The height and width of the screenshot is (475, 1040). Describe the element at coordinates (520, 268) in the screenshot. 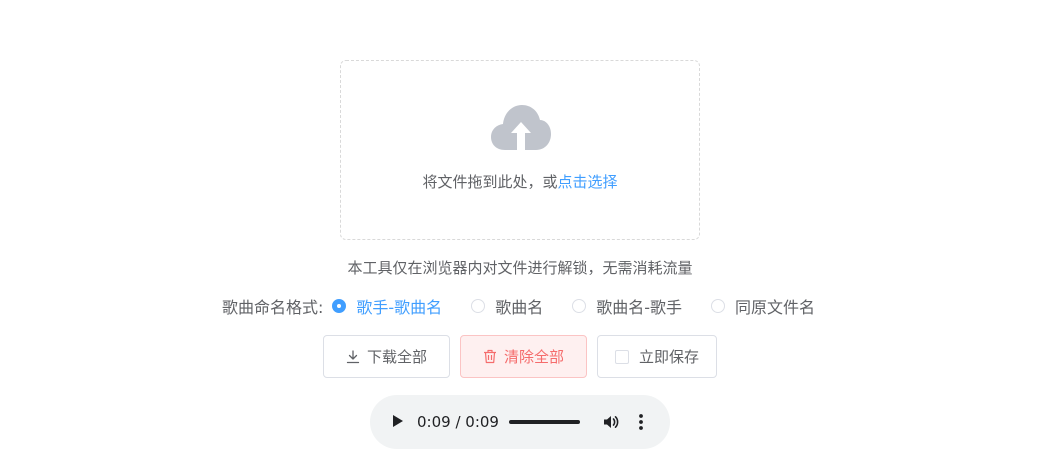

I see `info-tip: 本工具仅在浏览器内对文件进行解锁，无需消耗流量` at that location.